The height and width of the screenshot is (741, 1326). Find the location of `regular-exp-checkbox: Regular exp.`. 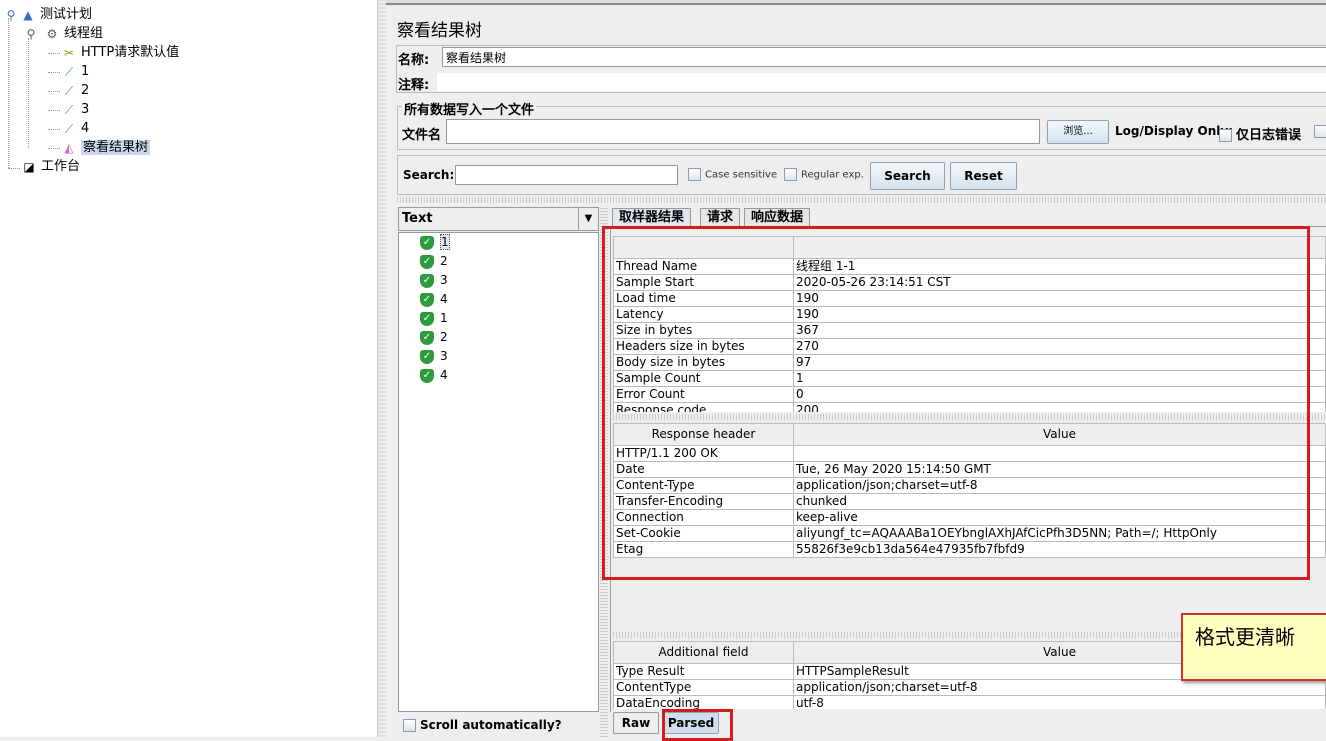

regular-exp-checkbox: Regular exp. is located at coordinates (824, 174).